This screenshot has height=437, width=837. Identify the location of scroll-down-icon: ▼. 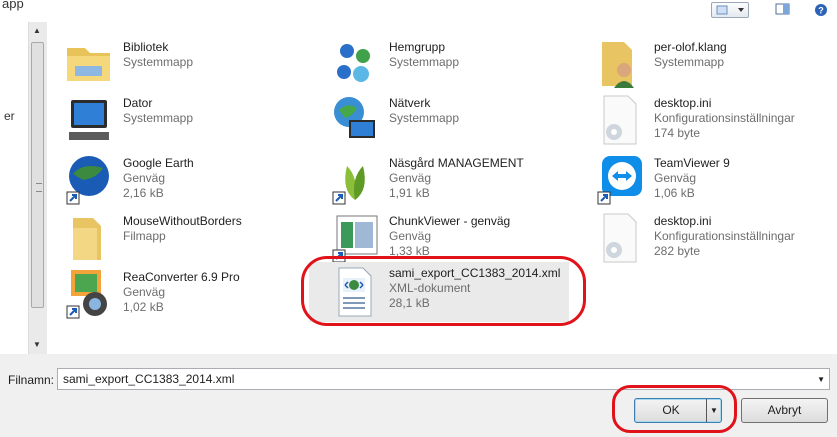
(37, 344).